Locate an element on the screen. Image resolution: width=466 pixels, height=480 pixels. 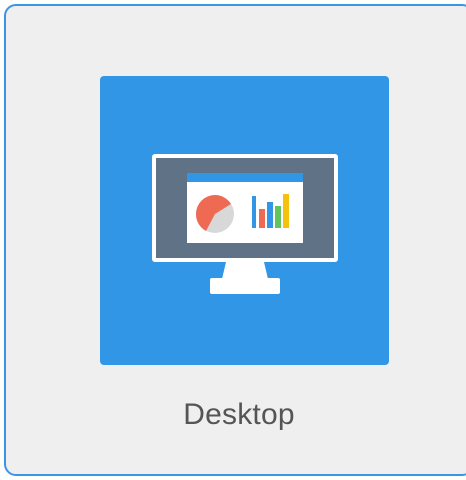
desktop-monitor-icon is located at coordinates (245, 224).